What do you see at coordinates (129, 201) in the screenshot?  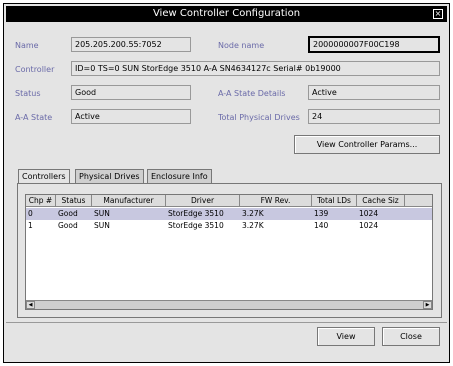 I see `column-header-manufacturer: Manufacturer` at bounding box center [129, 201].